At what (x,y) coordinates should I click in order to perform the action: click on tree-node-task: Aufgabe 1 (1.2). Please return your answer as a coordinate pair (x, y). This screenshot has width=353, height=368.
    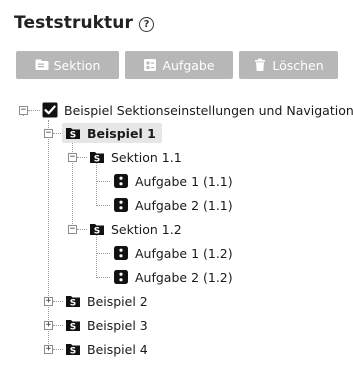
    Looking at the image, I should click on (173, 253).